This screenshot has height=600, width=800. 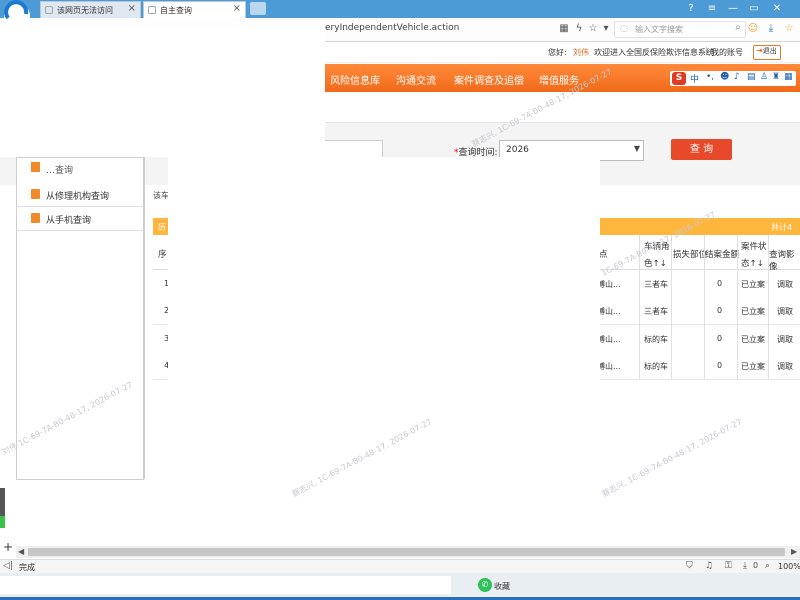 What do you see at coordinates (727, 52) in the screenshot?
I see `my-account-link: 我的账号` at bounding box center [727, 52].